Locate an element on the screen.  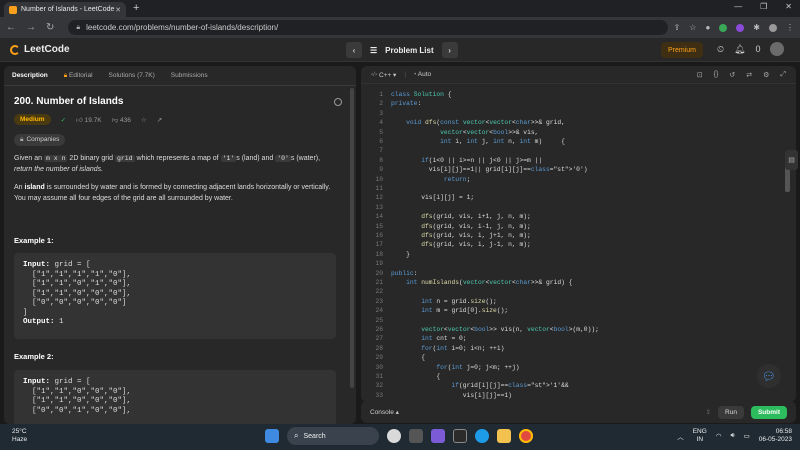
run-button: Run is located at coordinates (731, 412).